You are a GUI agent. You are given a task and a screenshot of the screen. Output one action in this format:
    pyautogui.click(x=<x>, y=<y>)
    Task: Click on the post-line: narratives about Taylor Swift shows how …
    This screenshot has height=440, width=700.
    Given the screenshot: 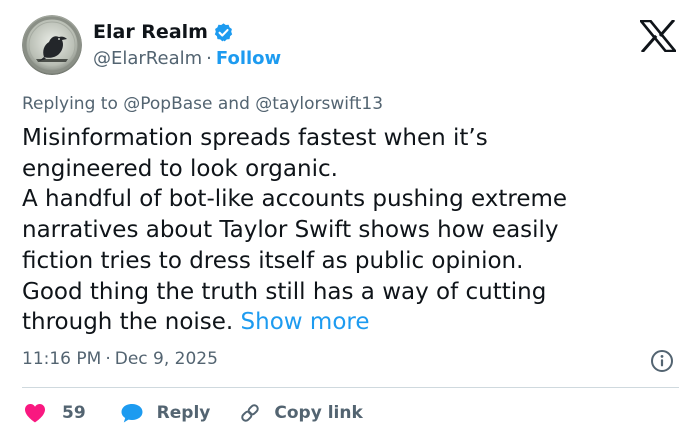 What is the action you would take?
    pyautogui.click(x=290, y=230)
    